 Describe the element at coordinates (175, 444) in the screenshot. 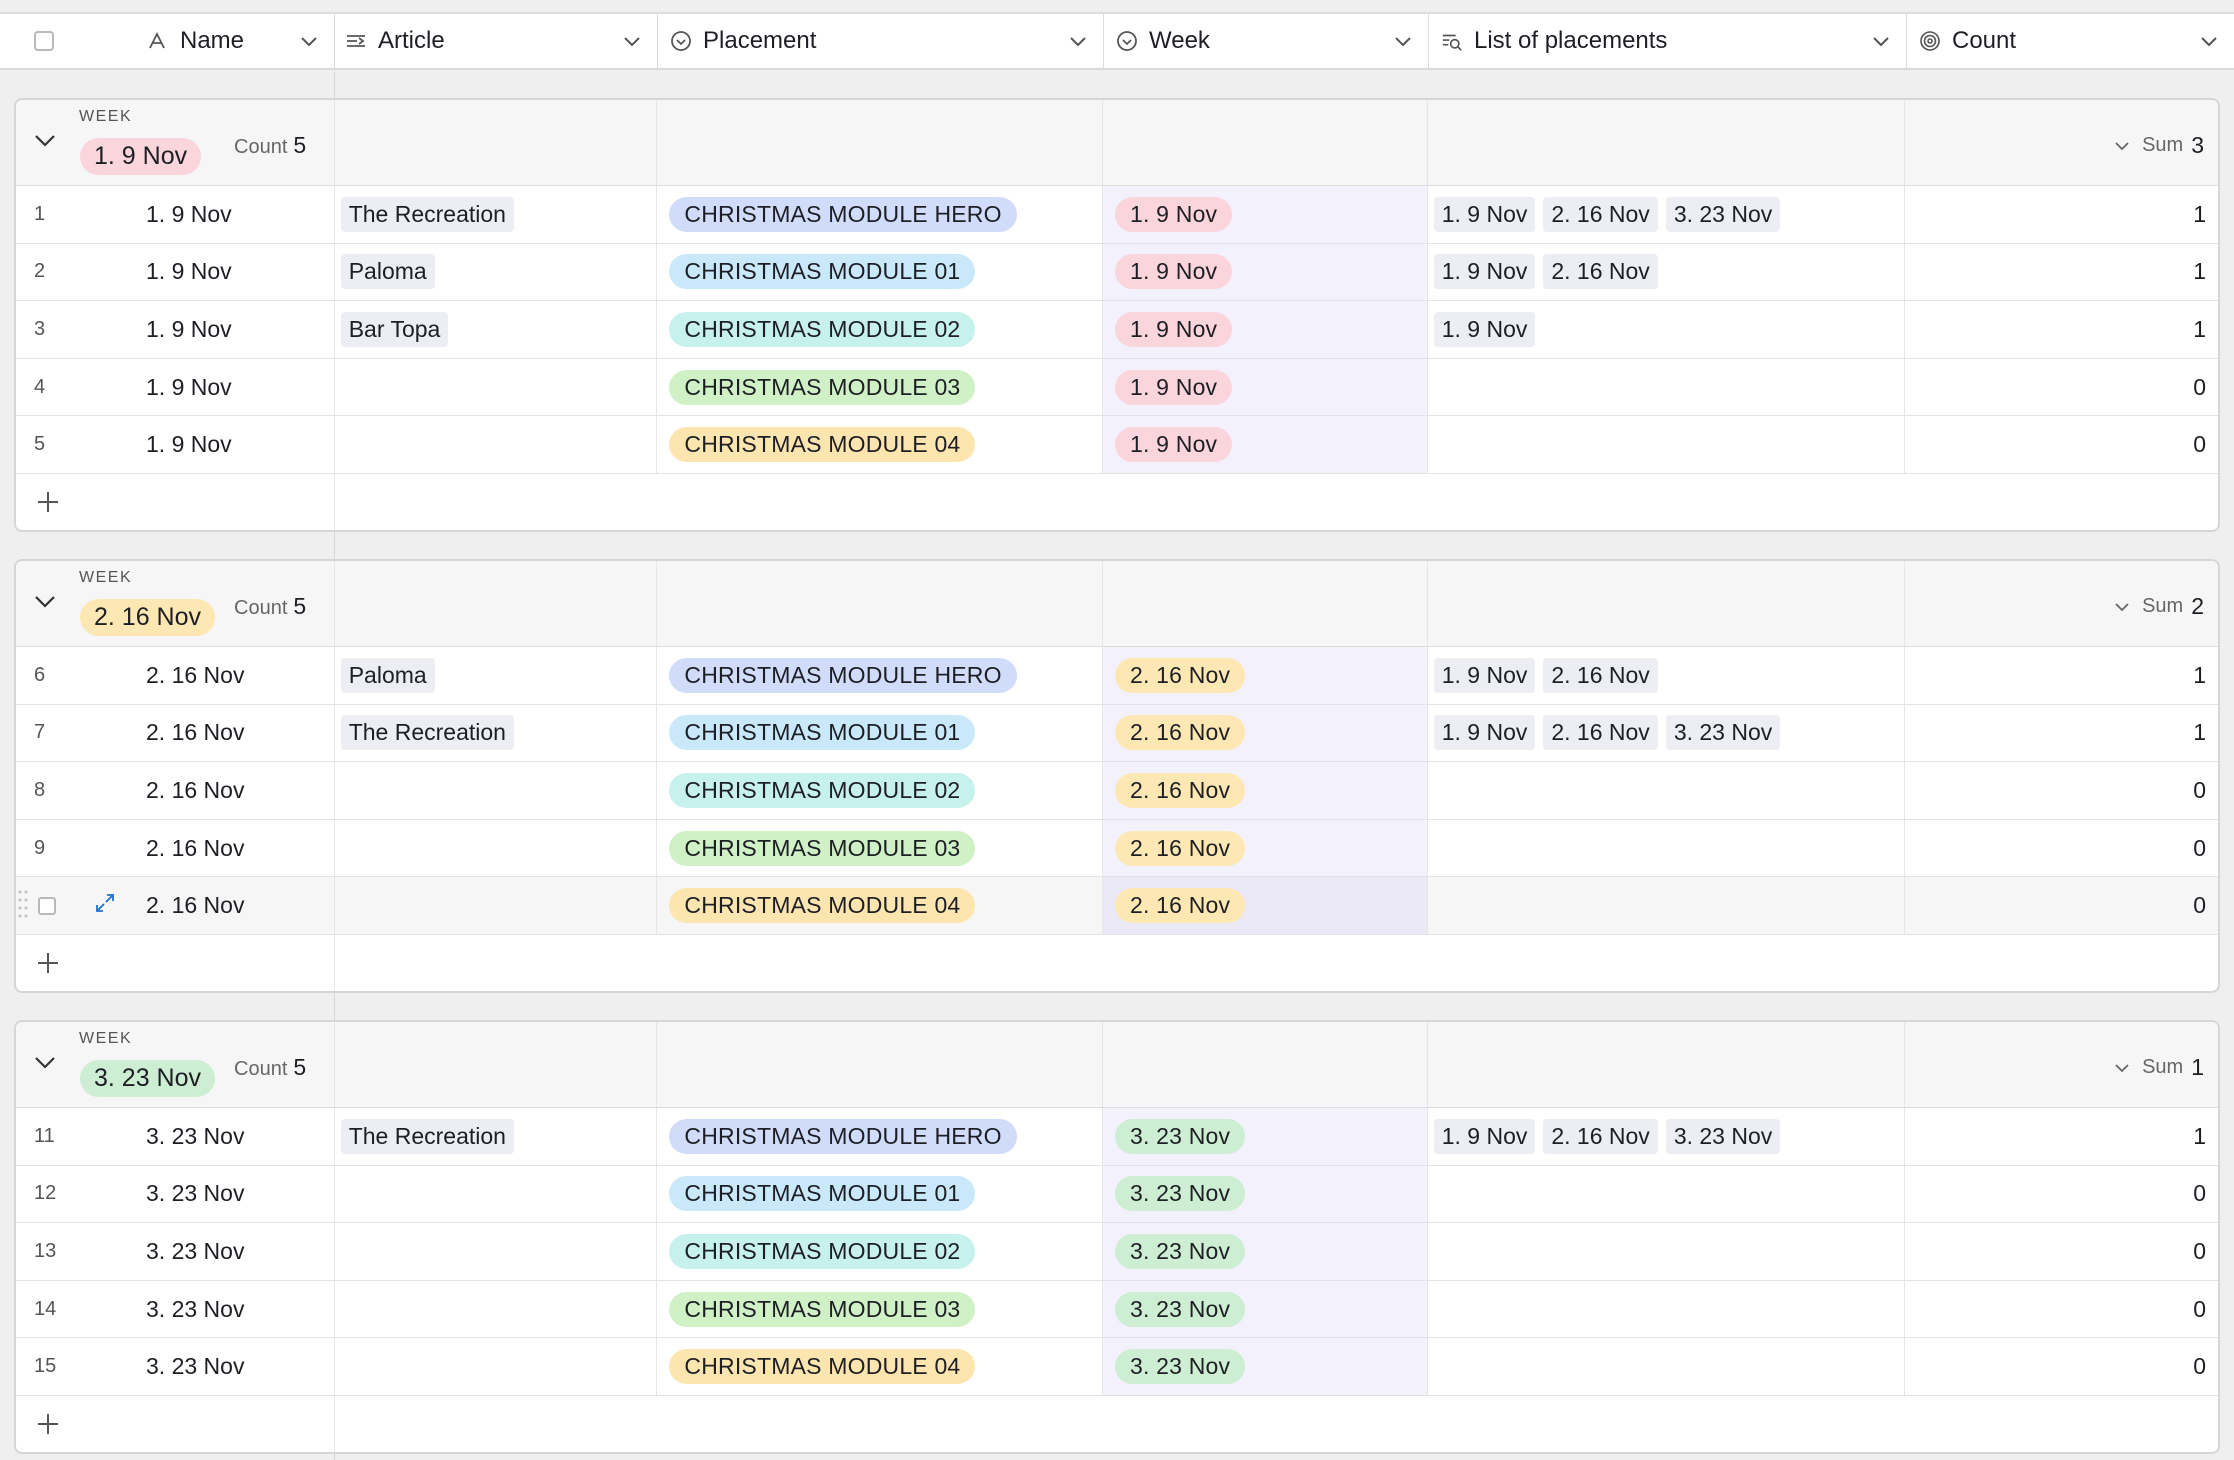

I see `name-cell: 5 1. 9 Nov` at that location.